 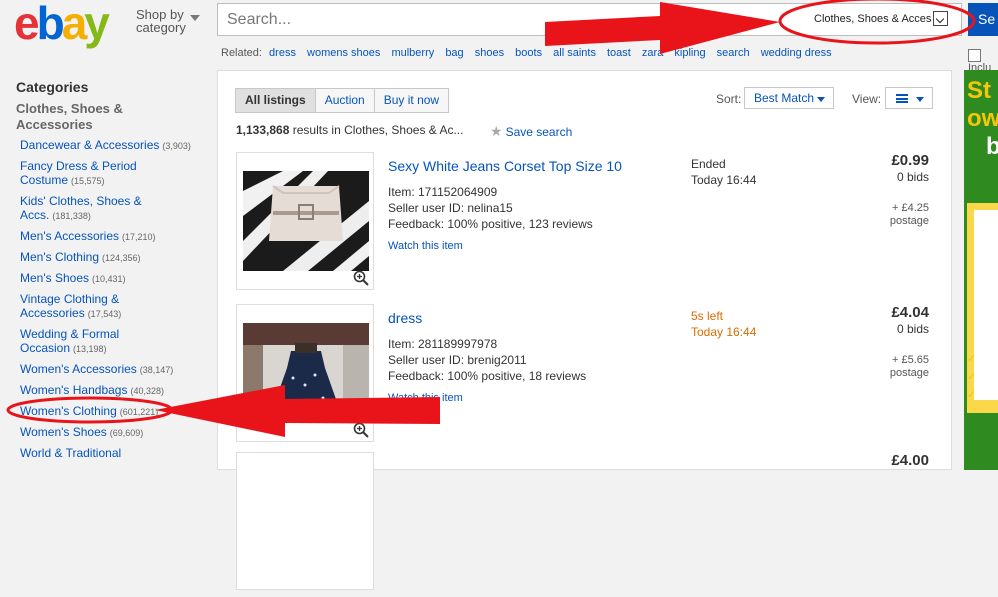 I want to click on ad-check: ✓, so click(x=973, y=394).